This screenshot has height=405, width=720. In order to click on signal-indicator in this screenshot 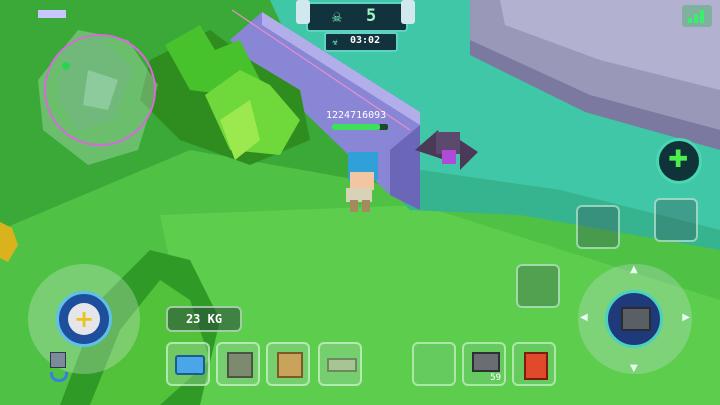, I will do `click(697, 16)`.